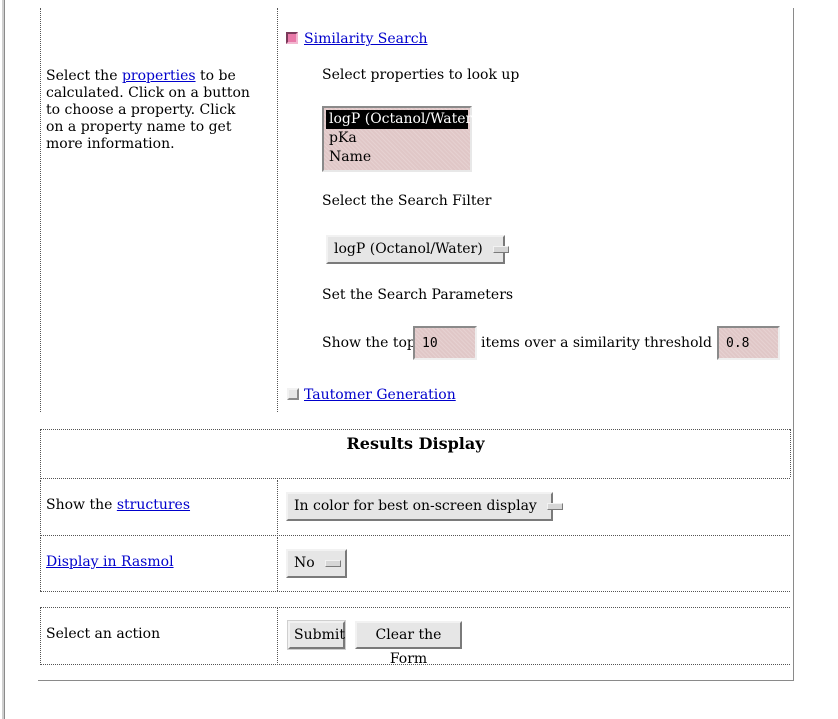 The image size is (838, 719). I want to click on structures-select-value: In color for best on-screen display, so click(415, 506).